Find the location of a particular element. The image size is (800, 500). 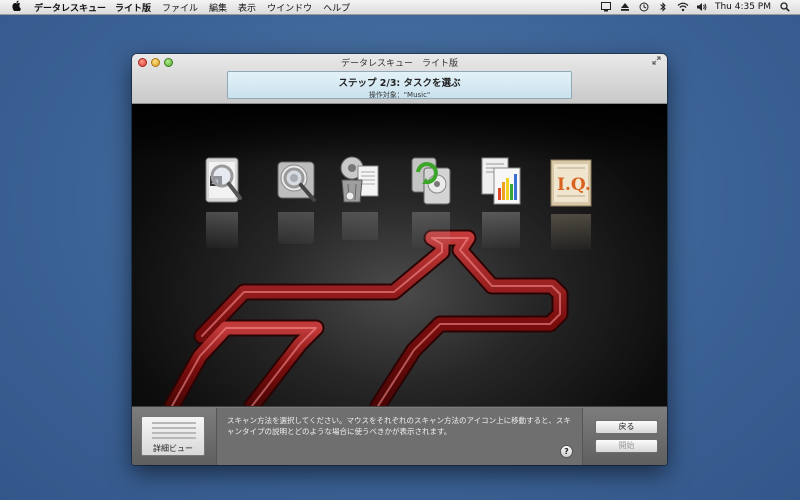

back-button: 戻る is located at coordinates (626, 427).